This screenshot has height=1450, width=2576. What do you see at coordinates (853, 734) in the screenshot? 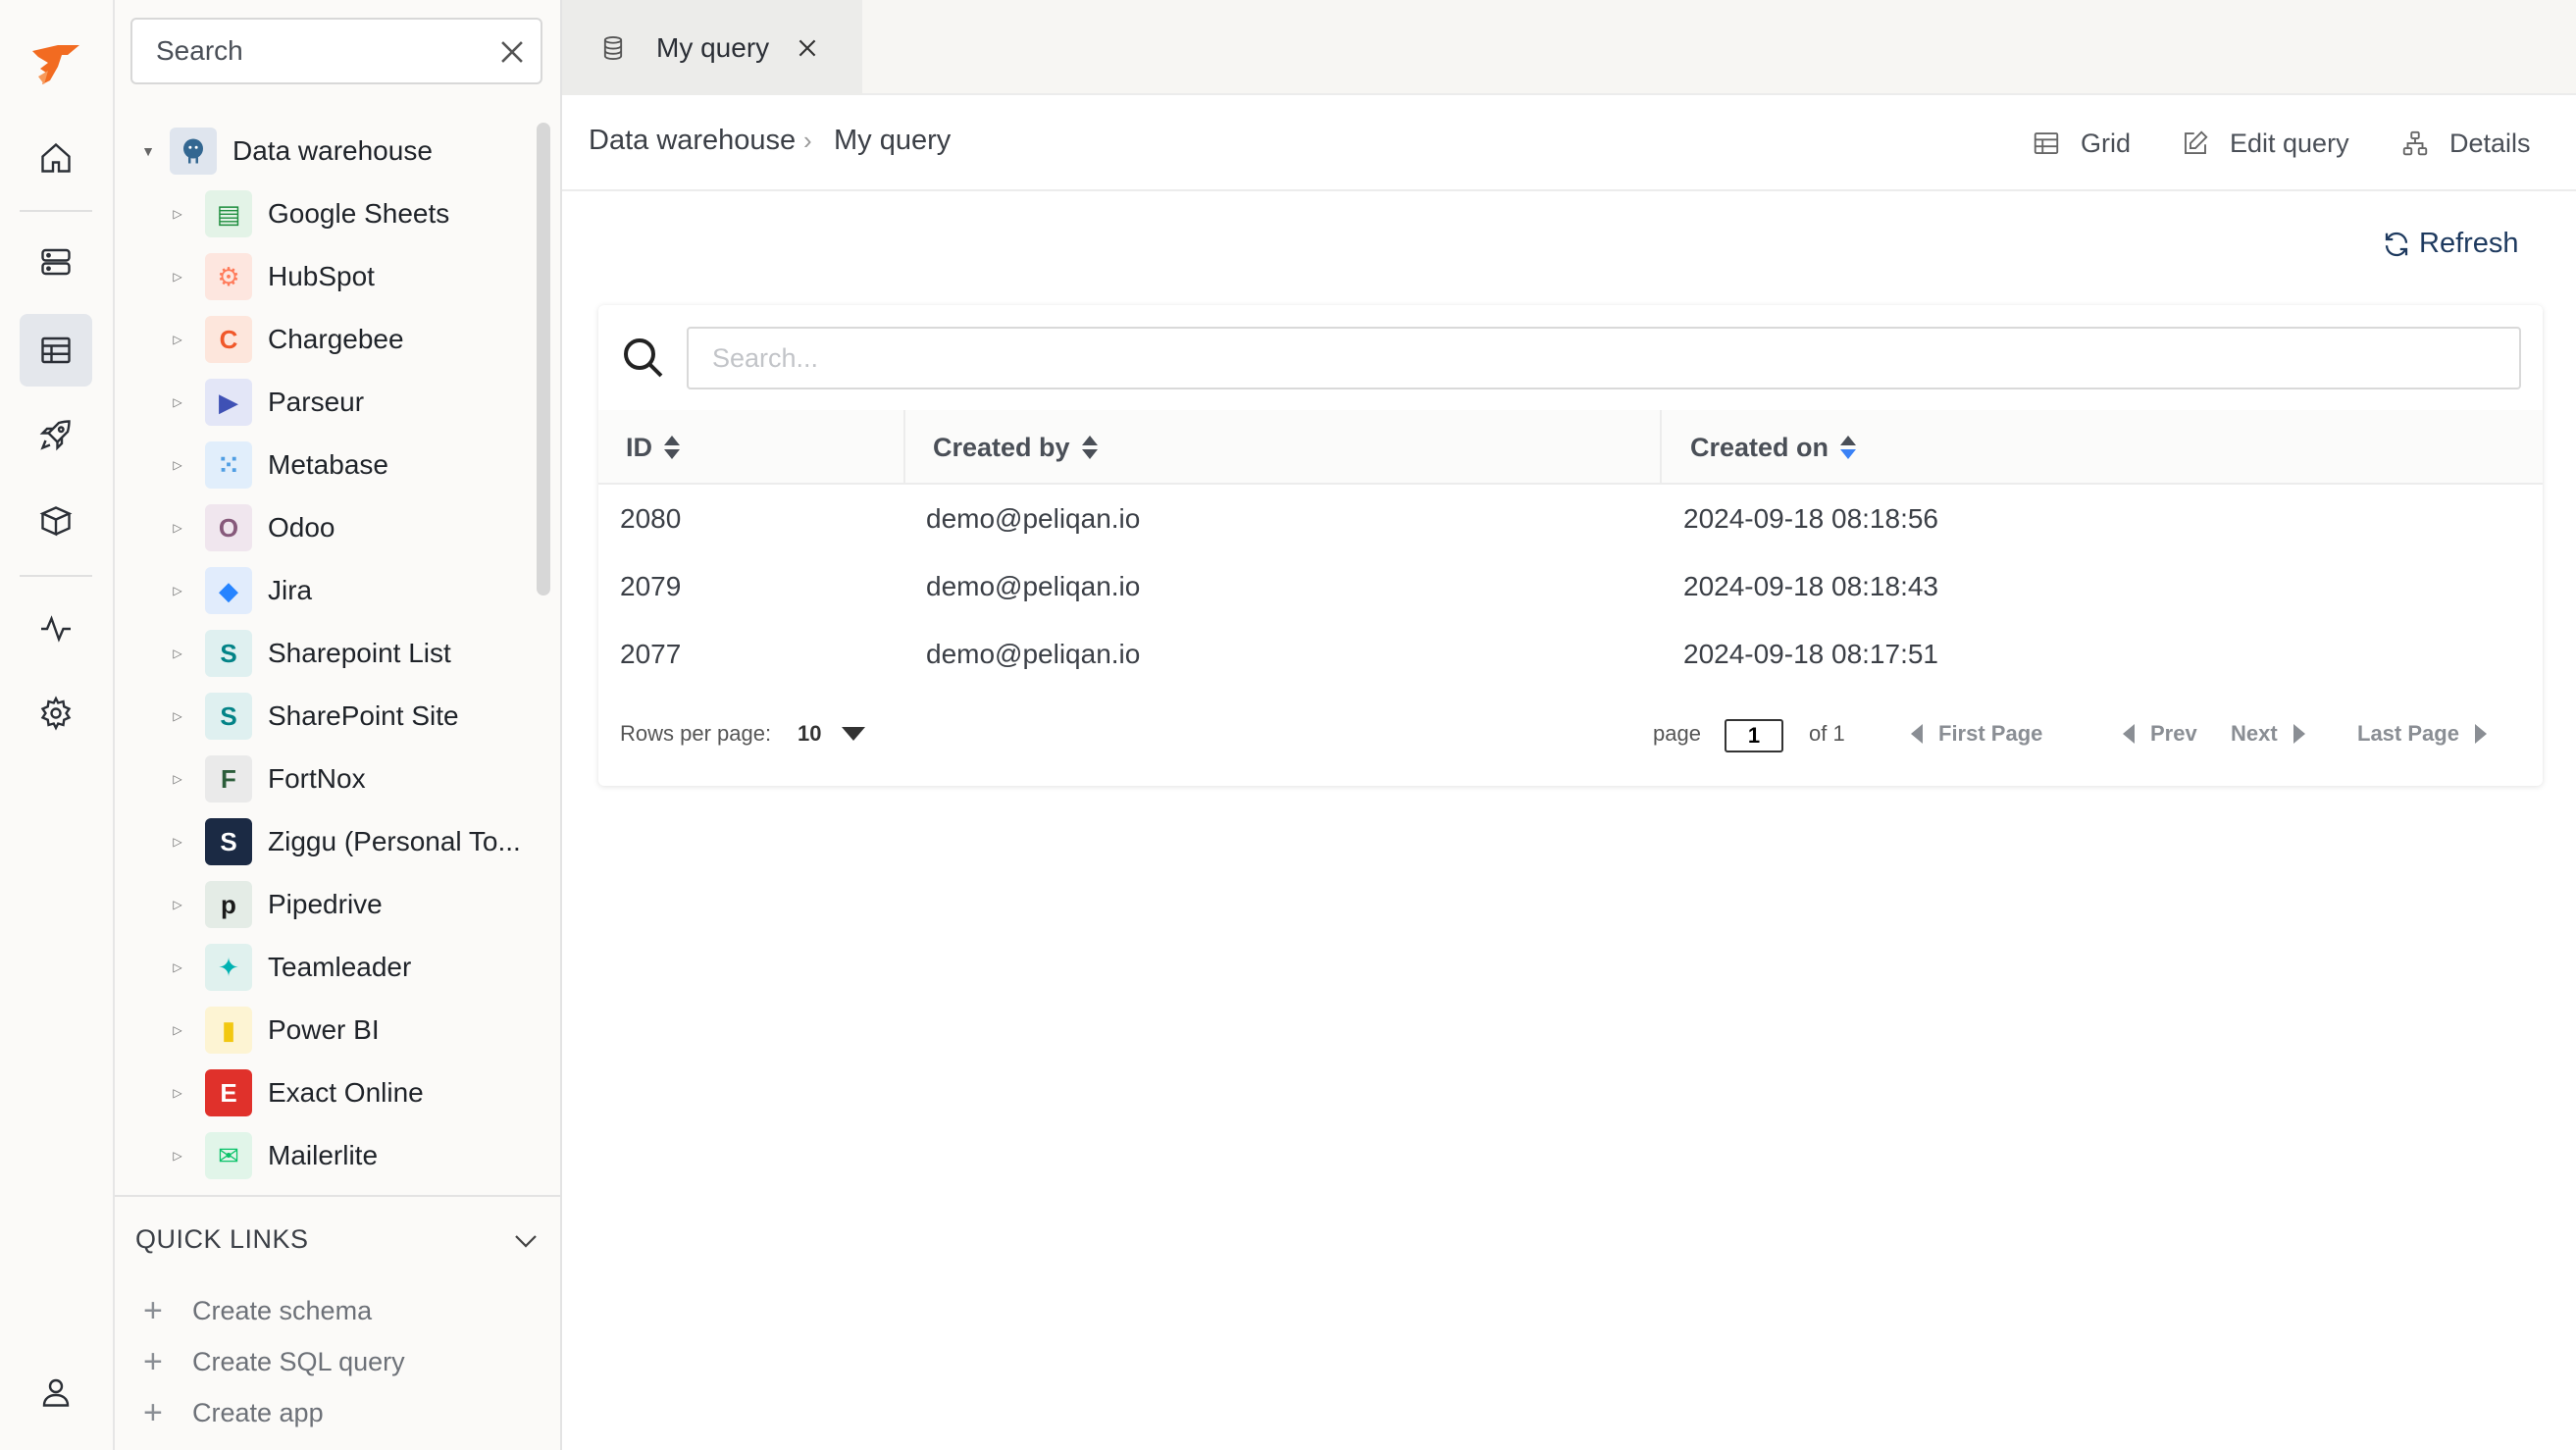
I see `caret-down-icon` at bounding box center [853, 734].